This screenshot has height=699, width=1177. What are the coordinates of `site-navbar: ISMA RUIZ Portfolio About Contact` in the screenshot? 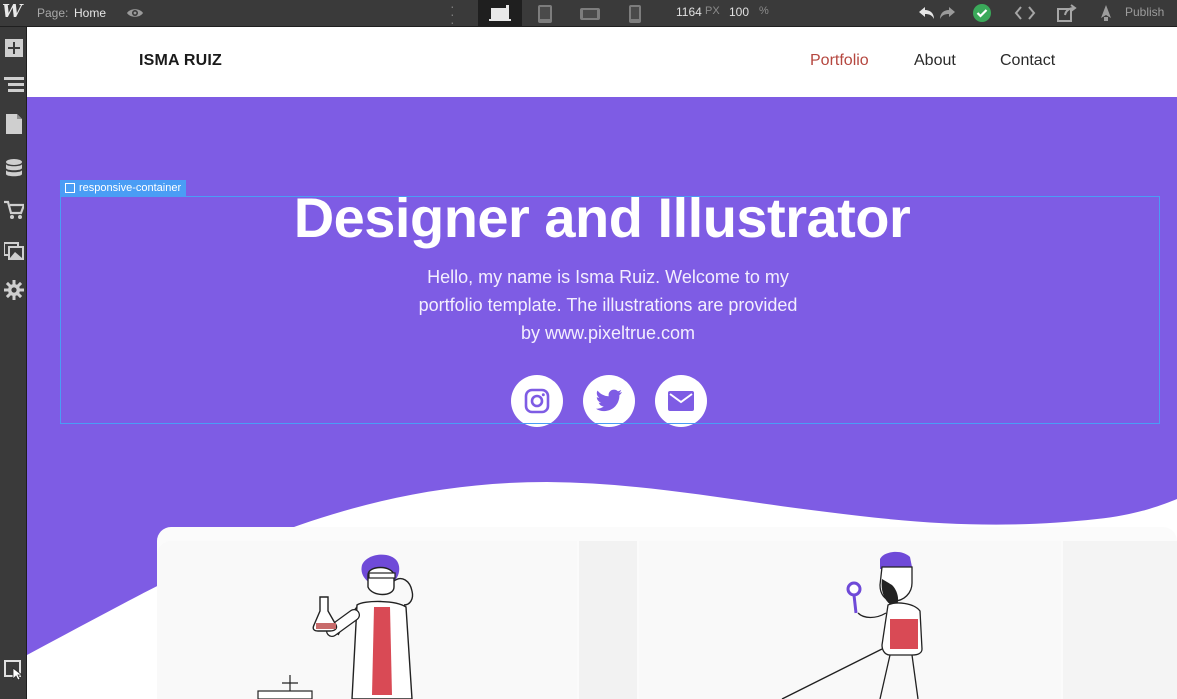 It's located at (602, 62).